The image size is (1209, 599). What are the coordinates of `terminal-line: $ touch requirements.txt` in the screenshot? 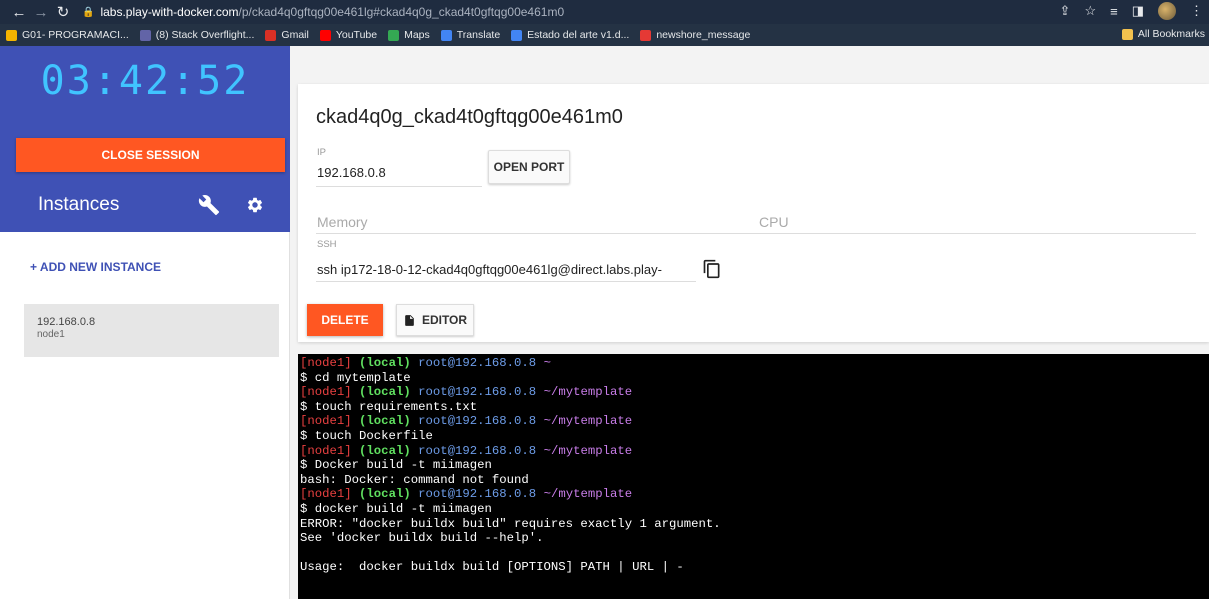 It's located at (389, 406).